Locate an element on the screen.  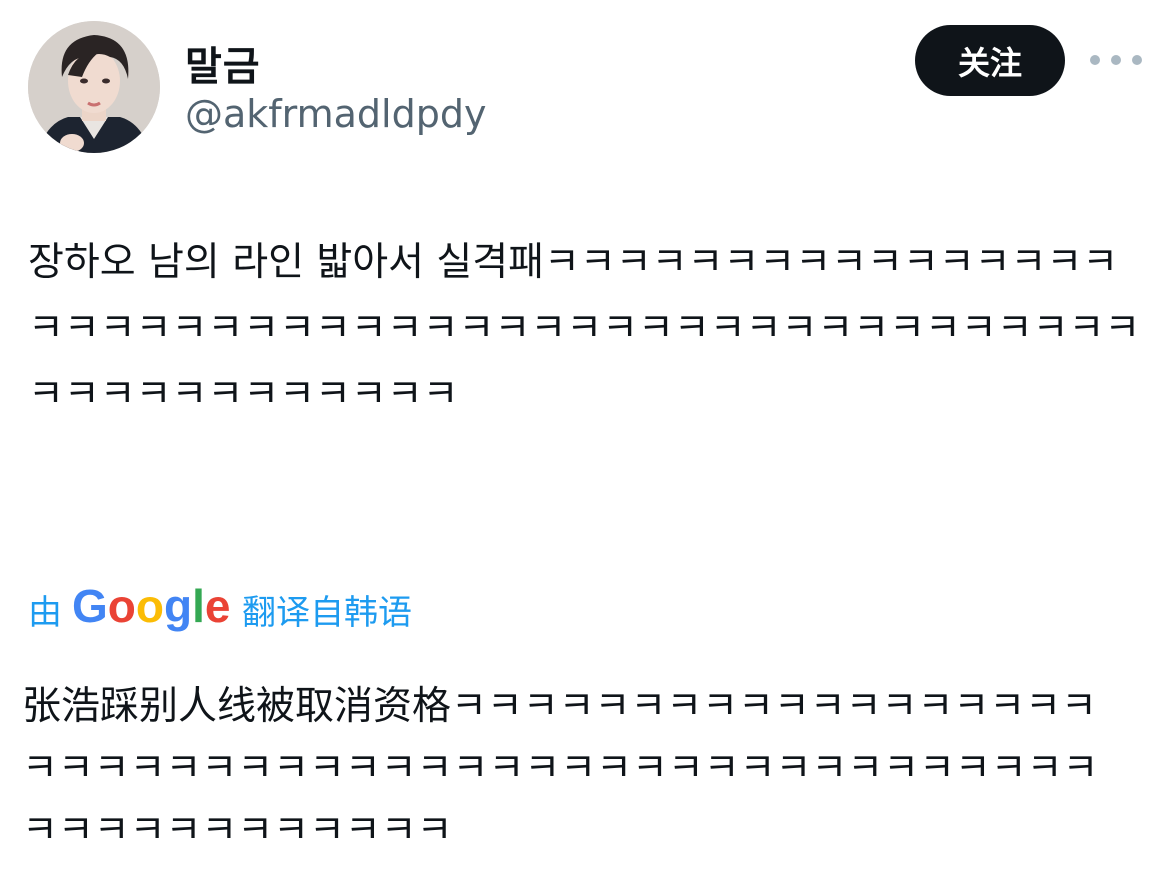
google-logo: Google is located at coordinates (151, 606).